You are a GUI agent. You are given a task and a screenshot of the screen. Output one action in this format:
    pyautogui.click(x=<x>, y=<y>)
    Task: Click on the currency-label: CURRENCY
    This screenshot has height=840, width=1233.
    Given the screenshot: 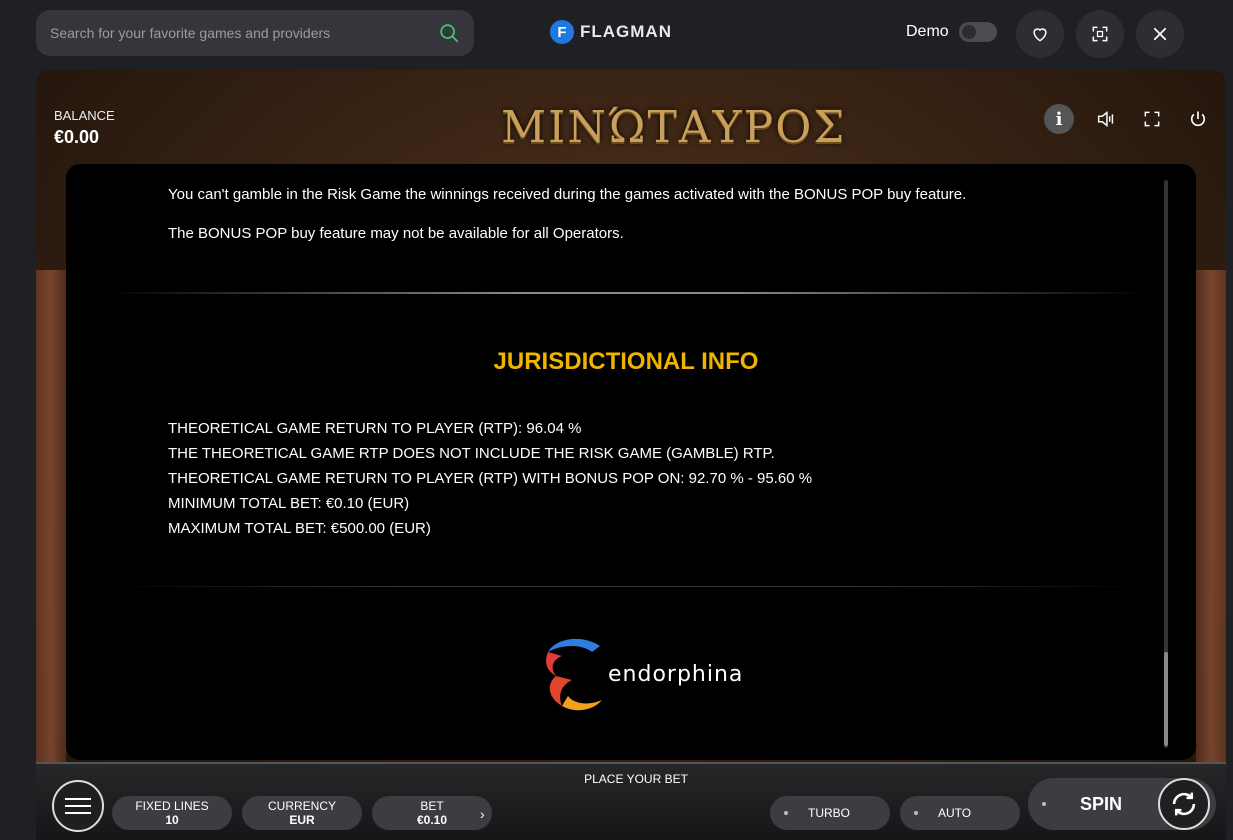 What is the action you would take?
    pyautogui.click(x=301, y=806)
    